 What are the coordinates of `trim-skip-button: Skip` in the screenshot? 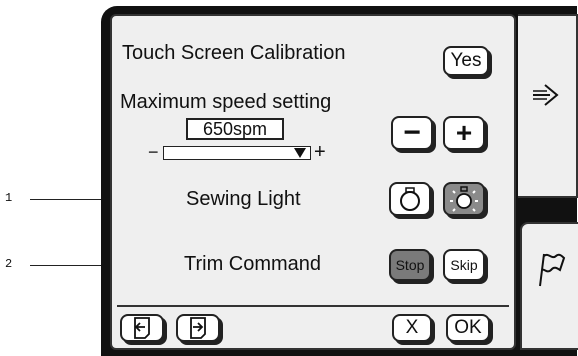 It's located at (464, 265).